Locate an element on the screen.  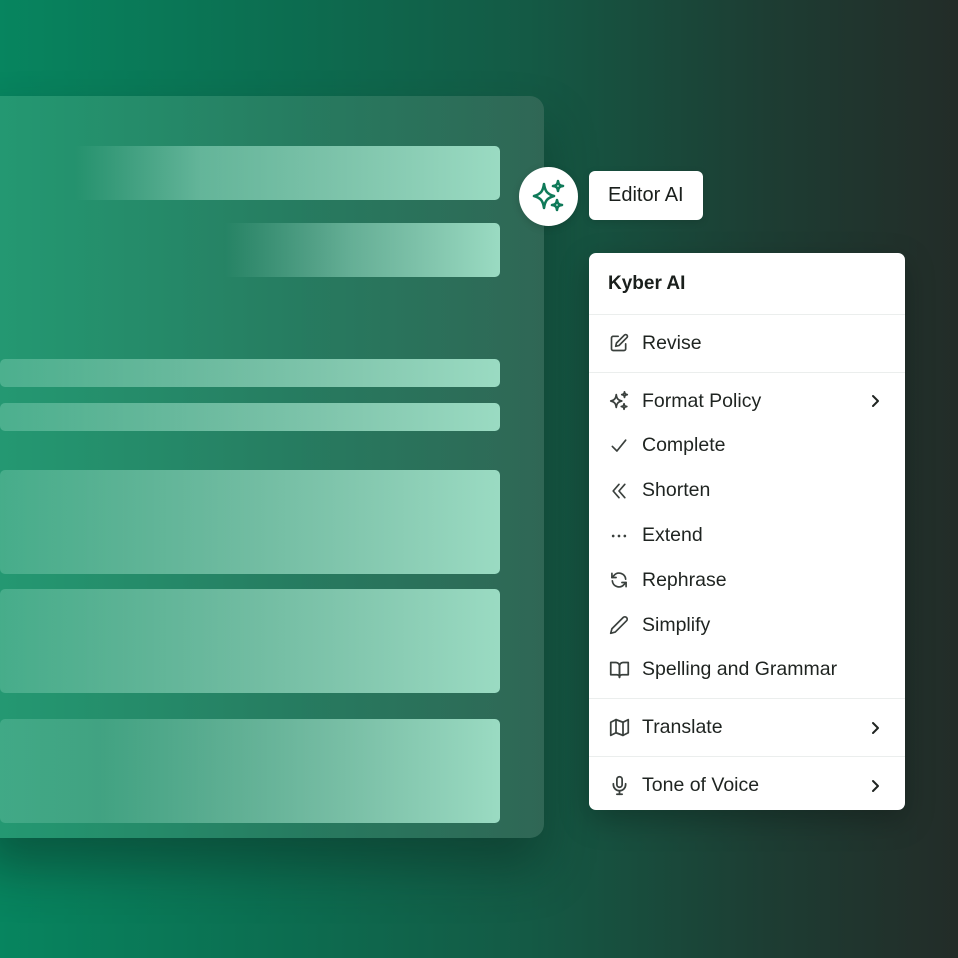
menu-group: Translate is located at coordinates (747, 727).